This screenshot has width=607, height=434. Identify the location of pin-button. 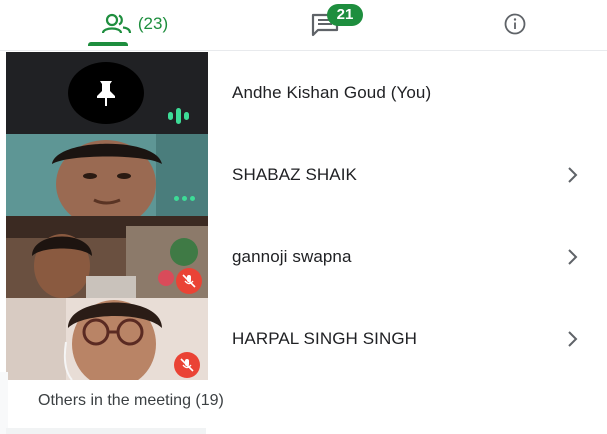
(106, 93).